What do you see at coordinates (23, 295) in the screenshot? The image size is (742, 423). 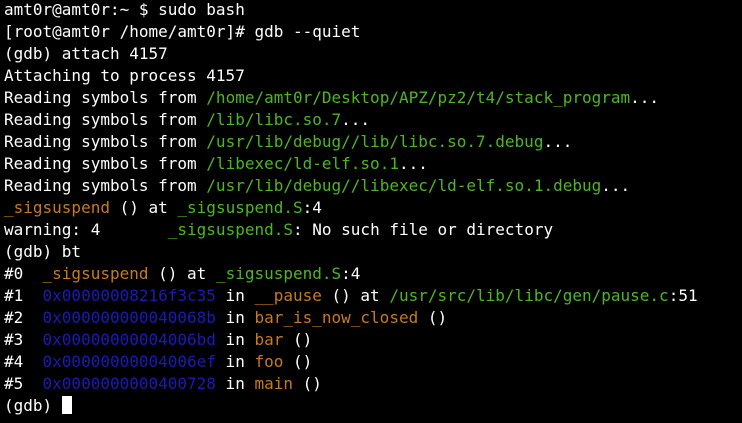 I see `terminal-text-segment: #1` at bounding box center [23, 295].